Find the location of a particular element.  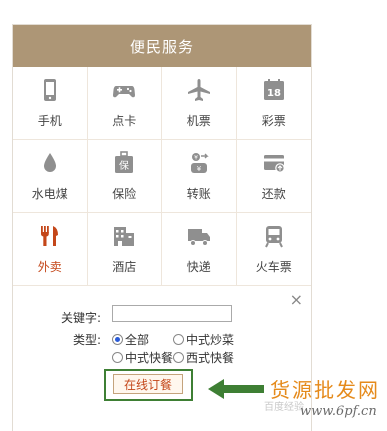

delivery-truck-icon is located at coordinates (198, 237).